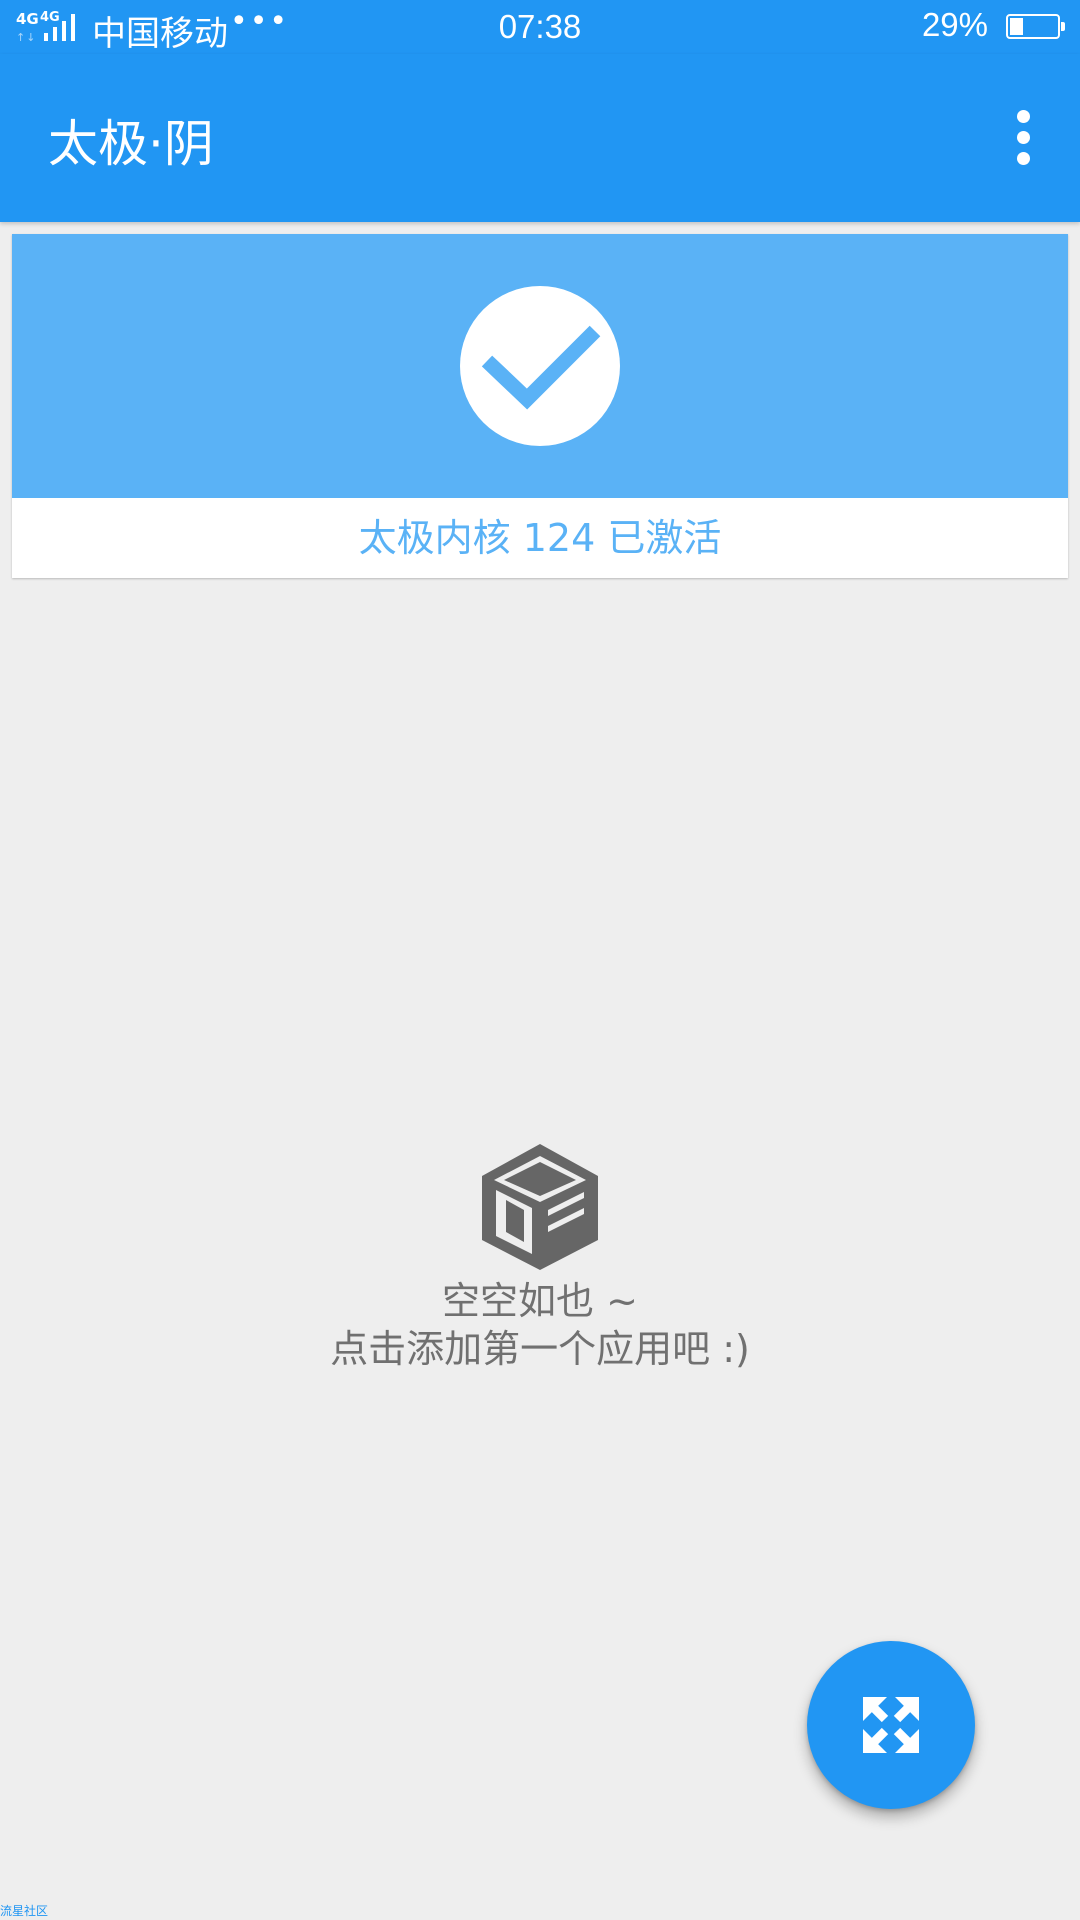  Describe the element at coordinates (1024, 138) in the screenshot. I see `more-vert-icon` at that location.